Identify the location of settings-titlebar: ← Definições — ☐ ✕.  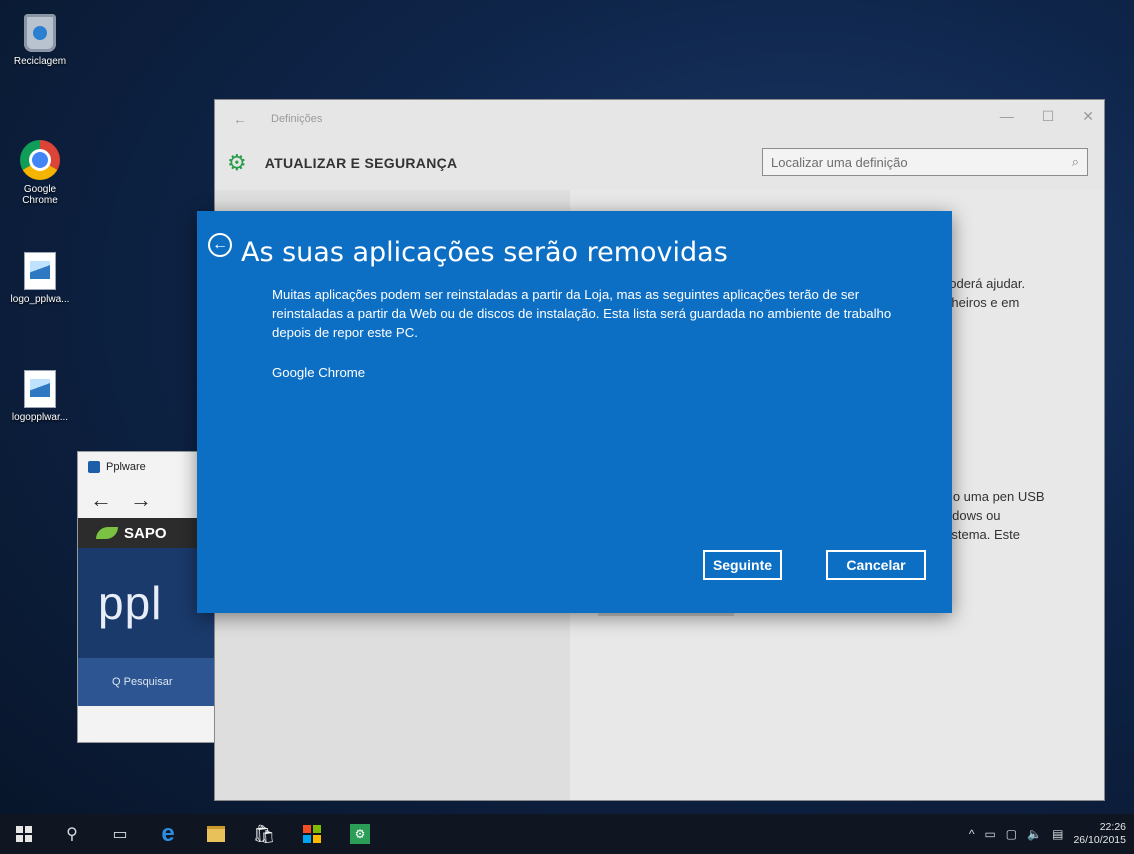
(659, 119).